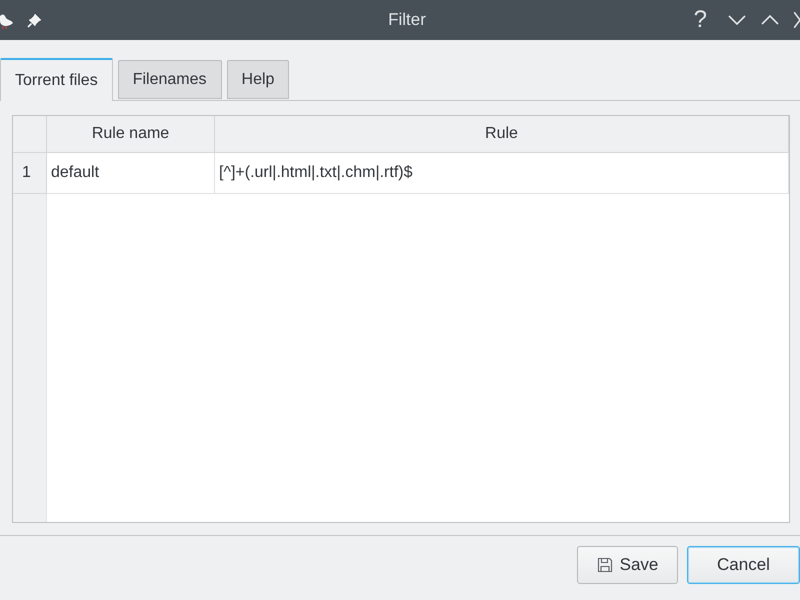  What do you see at coordinates (30, 134) in the screenshot?
I see `table-corner` at bounding box center [30, 134].